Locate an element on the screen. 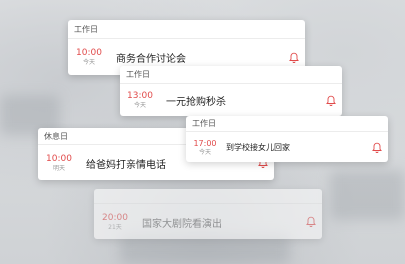 Image resolution: width=405 pixels, height=264 pixels. reminder-title: 一元抢购秒杀 is located at coordinates (196, 102).